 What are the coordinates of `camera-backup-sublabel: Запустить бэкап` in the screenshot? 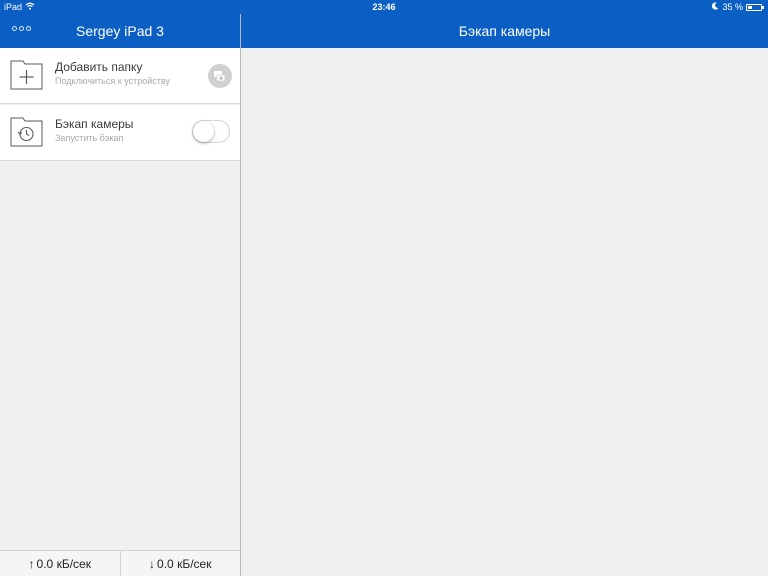 It's located at (89, 138).